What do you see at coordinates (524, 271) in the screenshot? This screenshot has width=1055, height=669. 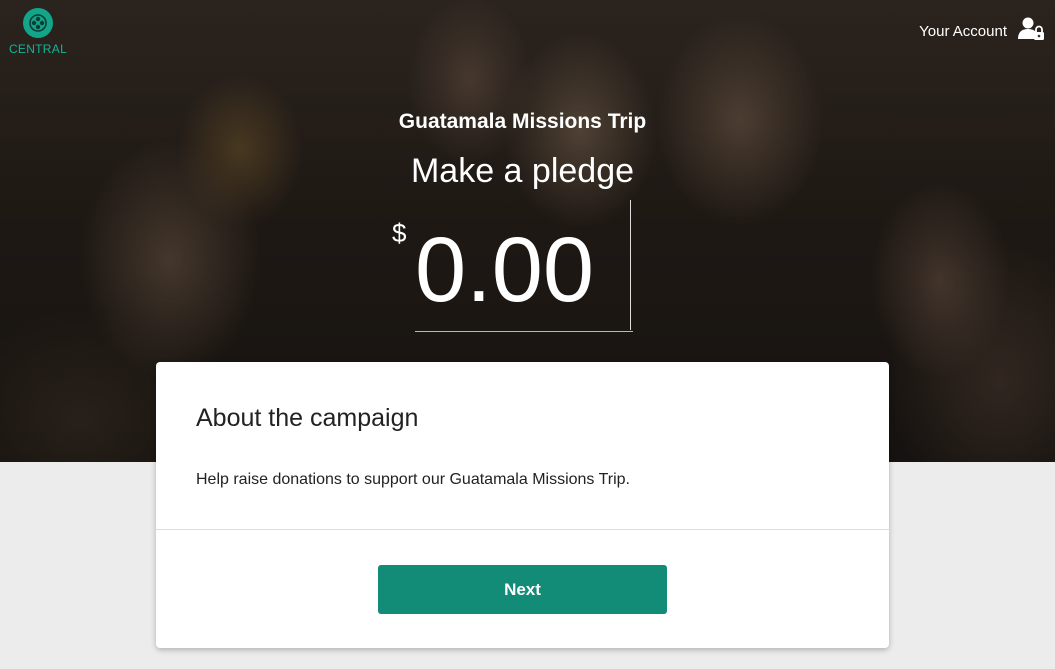 I see `pledge-amount-input` at bounding box center [524, 271].